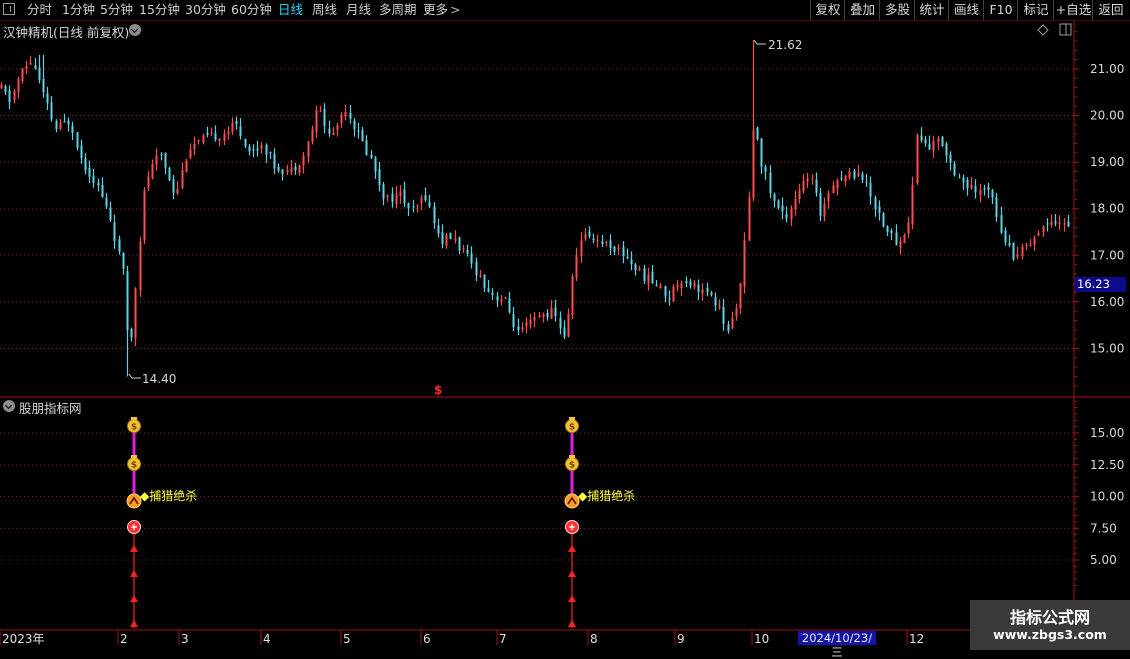  I want to click on diamond-icon, so click(1043, 30).